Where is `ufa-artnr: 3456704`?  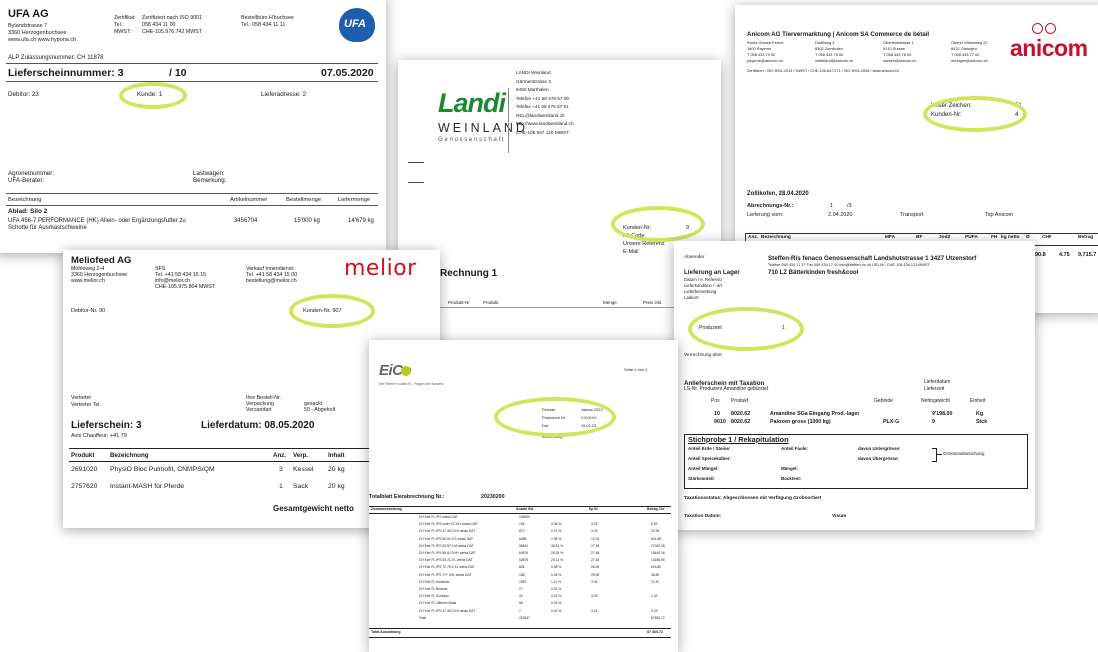 ufa-artnr: 3456704 is located at coordinates (246, 221).